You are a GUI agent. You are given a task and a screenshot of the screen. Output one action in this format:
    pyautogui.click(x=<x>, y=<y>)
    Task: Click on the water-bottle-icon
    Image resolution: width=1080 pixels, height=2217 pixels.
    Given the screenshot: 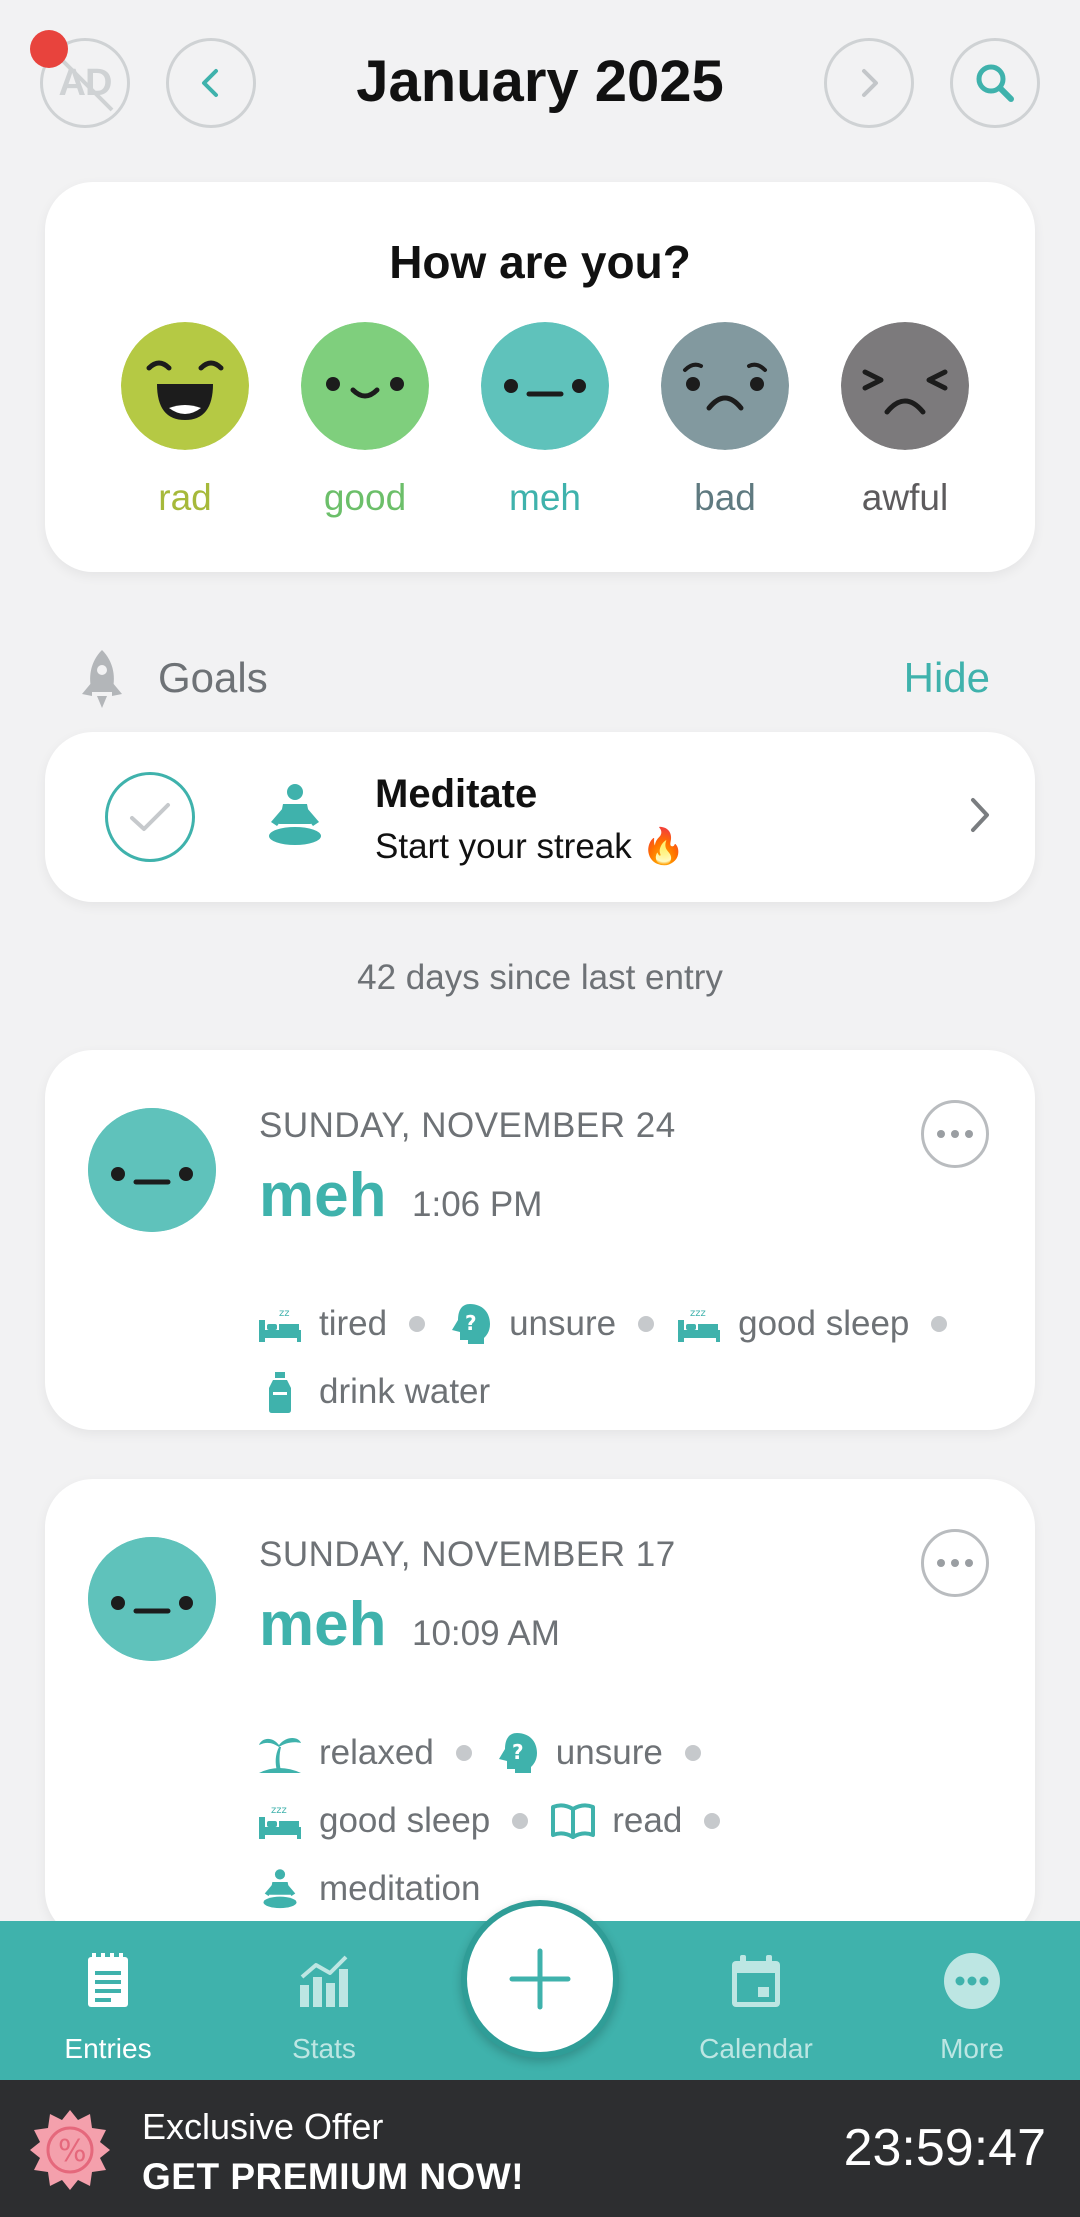 What is the action you would take?
    pyautogui.click(x=280, y=1392)
    